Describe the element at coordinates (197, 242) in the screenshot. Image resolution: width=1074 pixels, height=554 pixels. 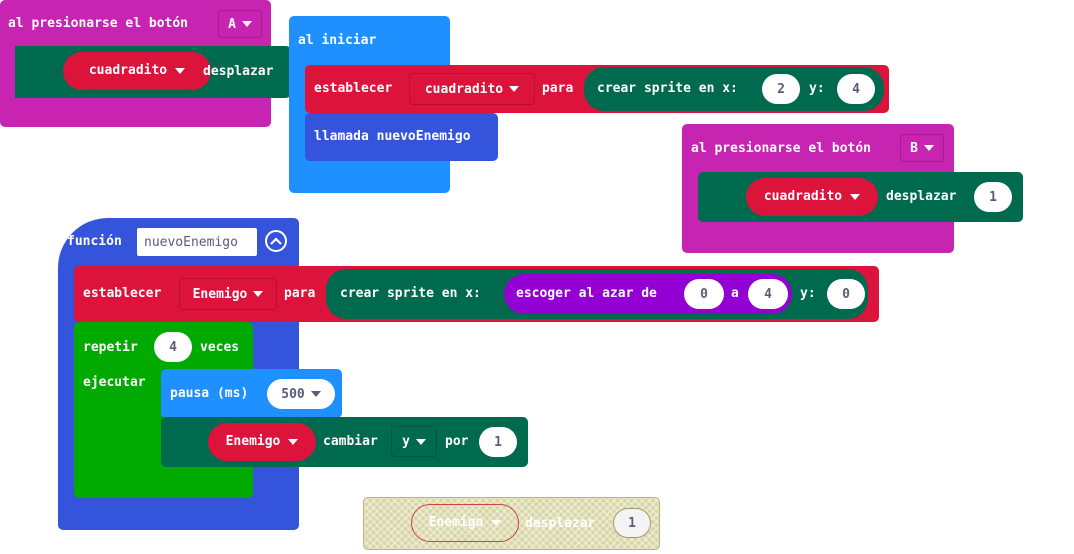
I see `function-name-field: nuevoEnemigo` at that location.